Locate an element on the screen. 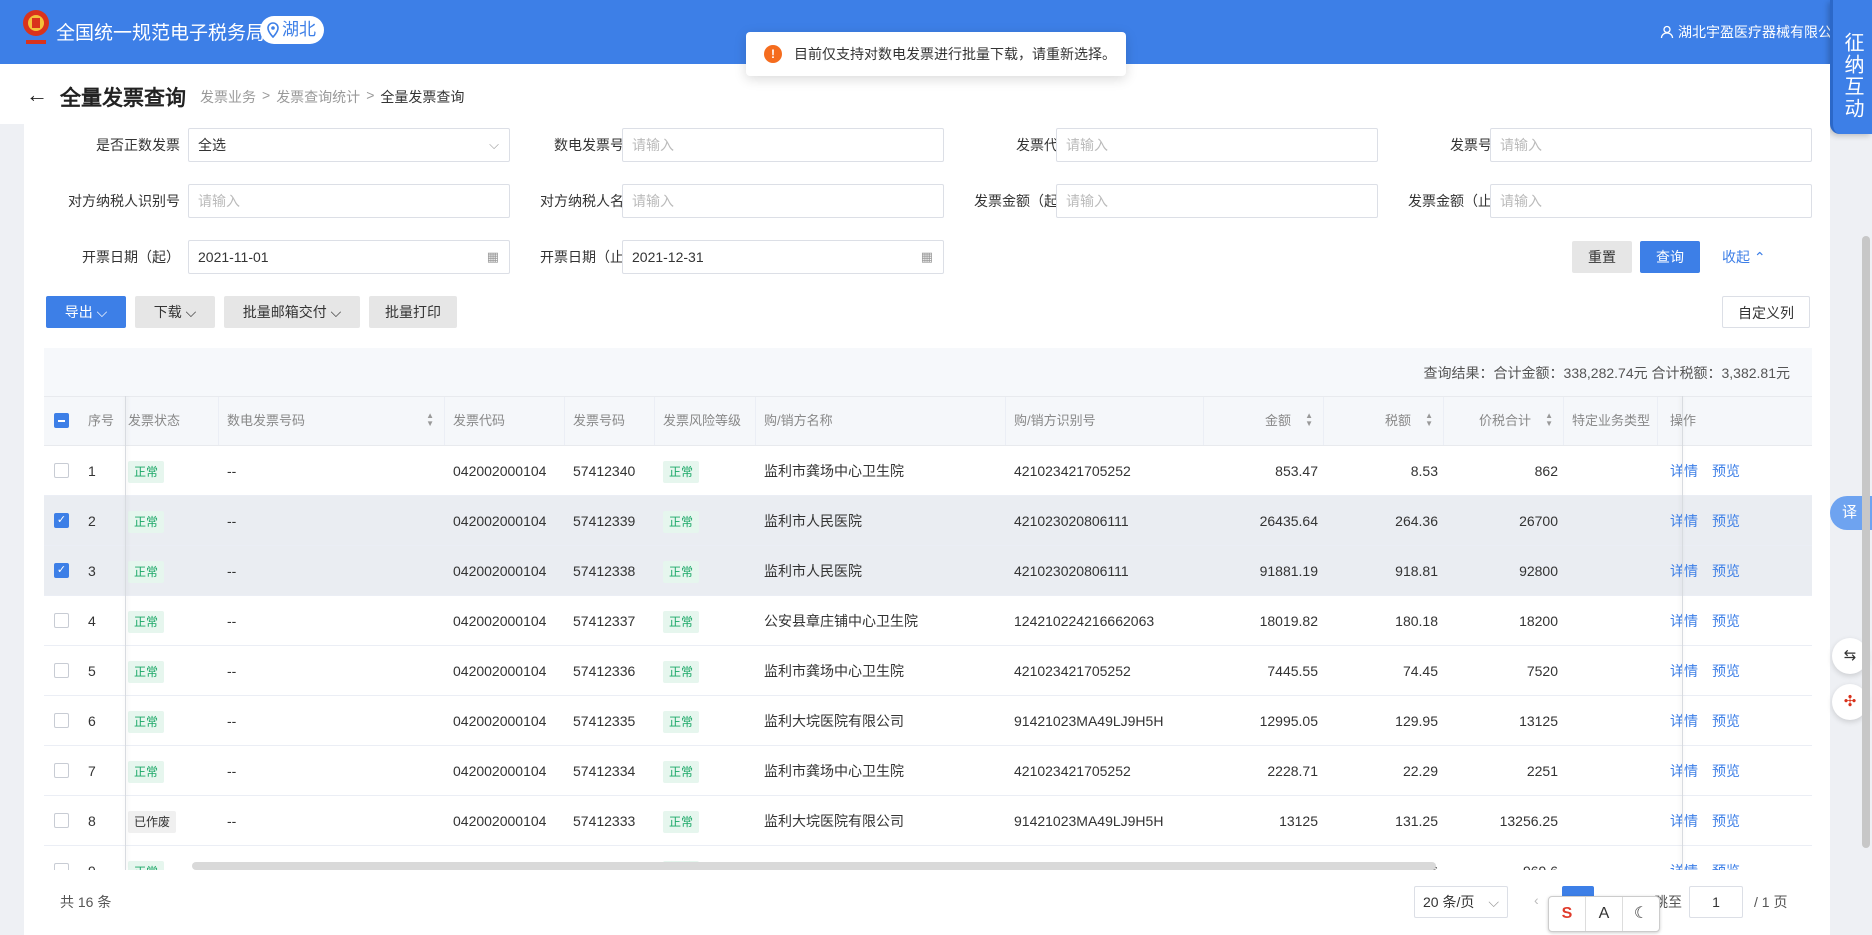  status-tag: 正常 is located at coordinates (146, 572).